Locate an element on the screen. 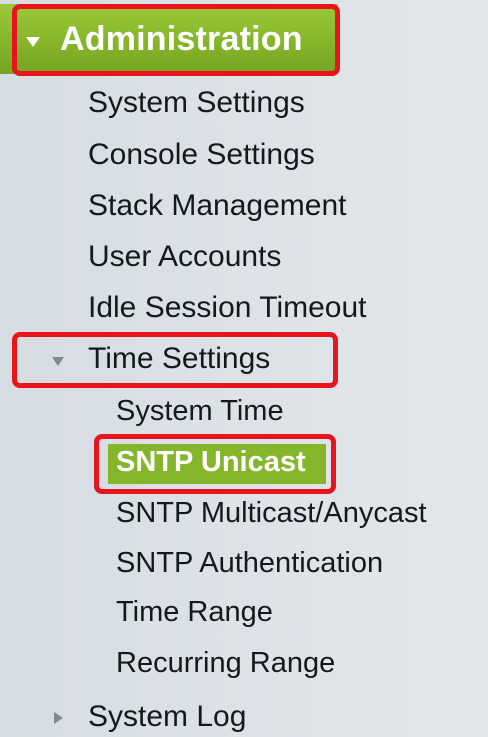  nav-item-system-time: System Time is located at coordinates (200, 411).